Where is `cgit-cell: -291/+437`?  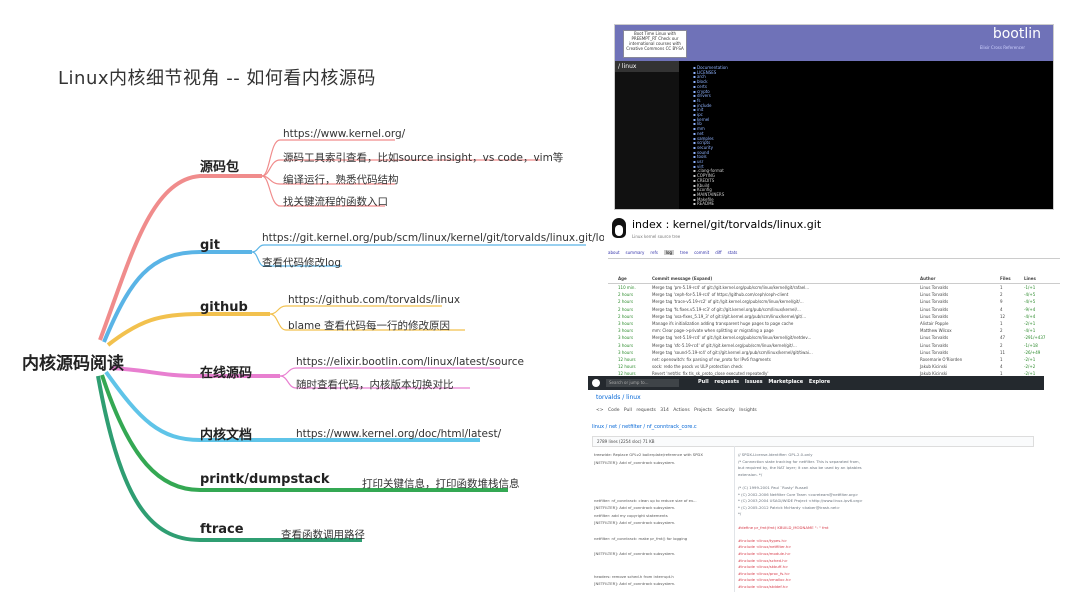 cgit-cell: -291/+437 is located at coordinates (1035, 338).